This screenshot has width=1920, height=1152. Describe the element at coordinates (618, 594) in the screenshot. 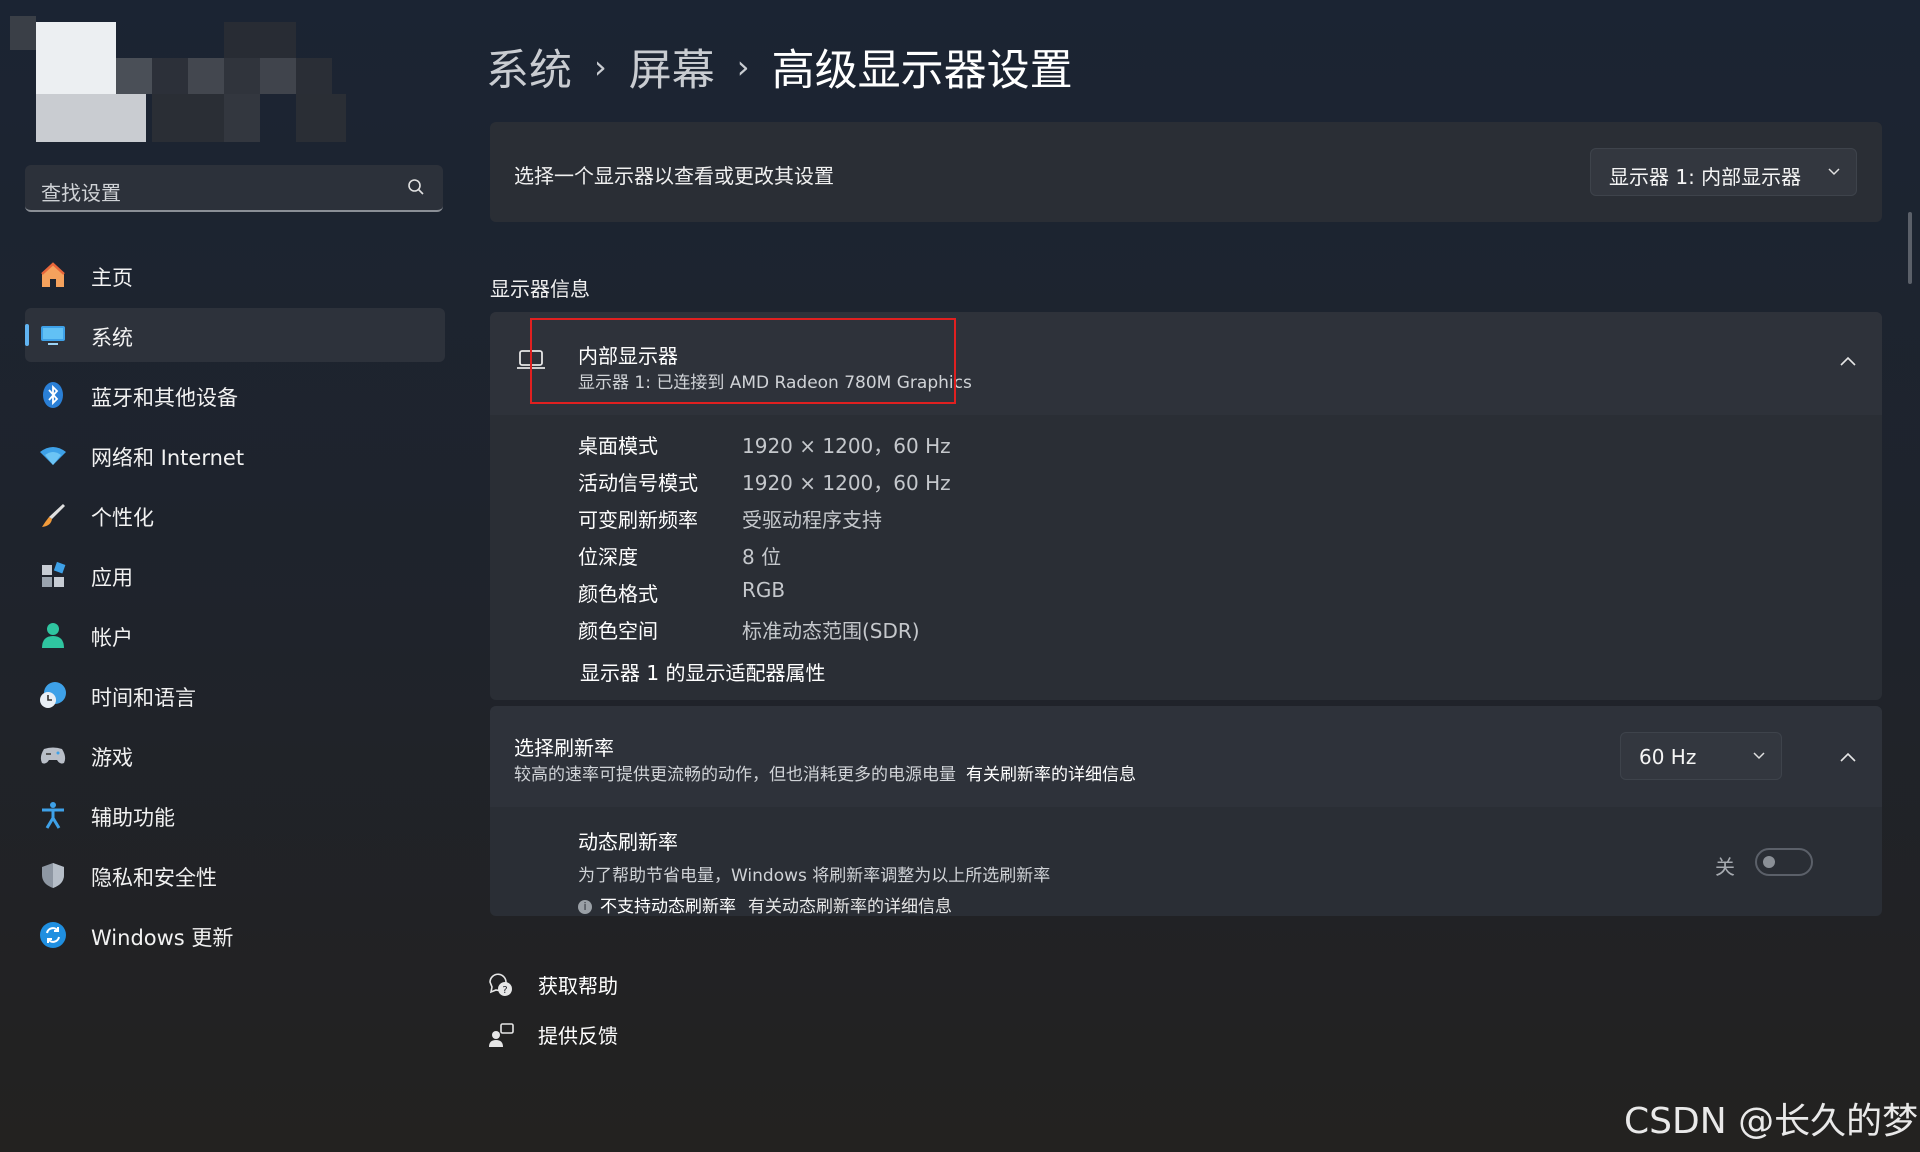

I see `info-key: 颜色格式` at that location.